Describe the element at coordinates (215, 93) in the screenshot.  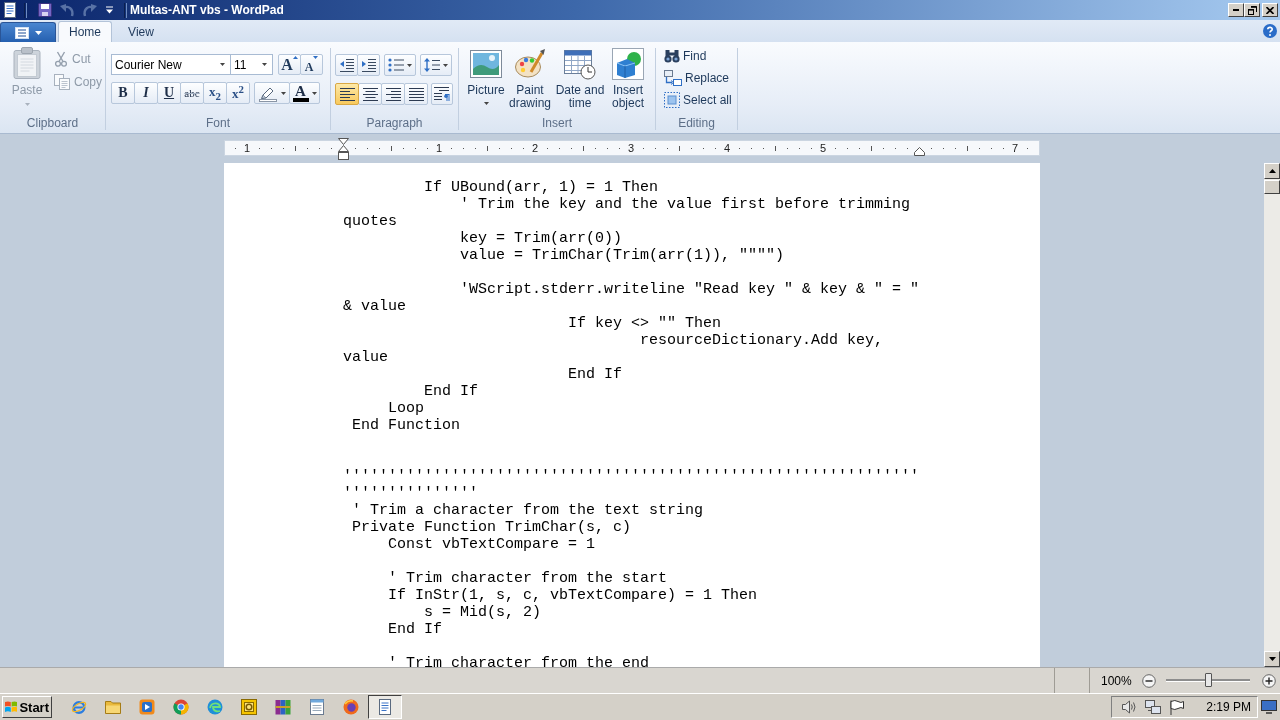
I see `subscript-button: x$_{2}$` at that location.